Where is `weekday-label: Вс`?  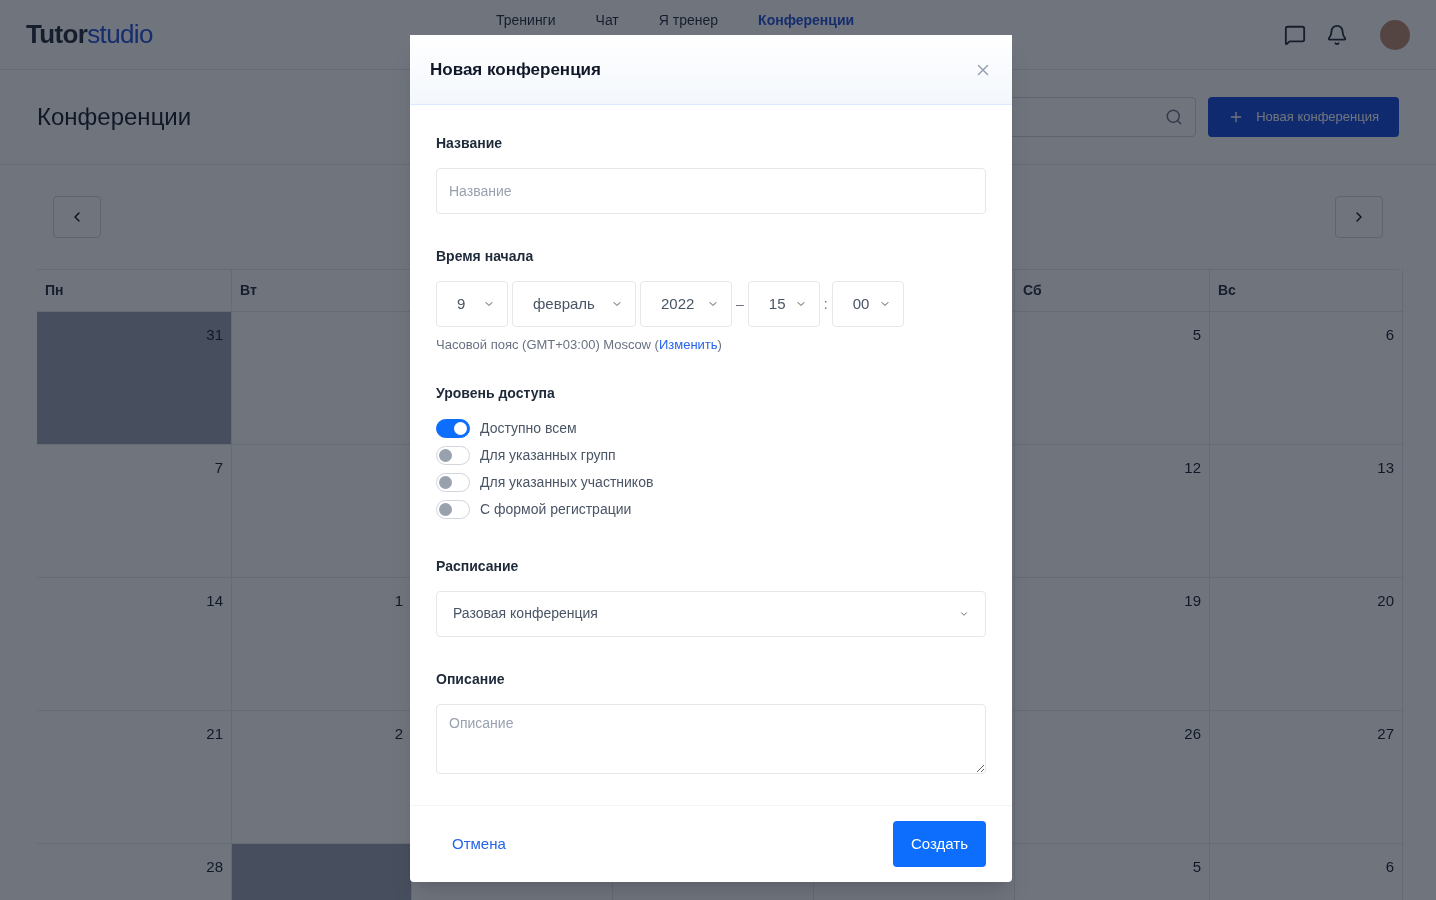
weekday-label: Вс is located at coordinates (1227, 290).